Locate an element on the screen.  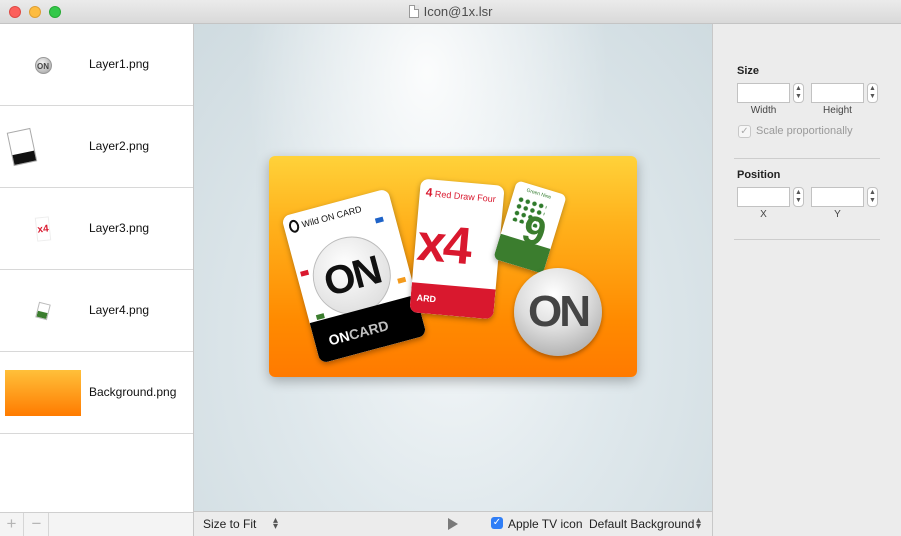
green-card-icon is located at coordinates (43, 311).